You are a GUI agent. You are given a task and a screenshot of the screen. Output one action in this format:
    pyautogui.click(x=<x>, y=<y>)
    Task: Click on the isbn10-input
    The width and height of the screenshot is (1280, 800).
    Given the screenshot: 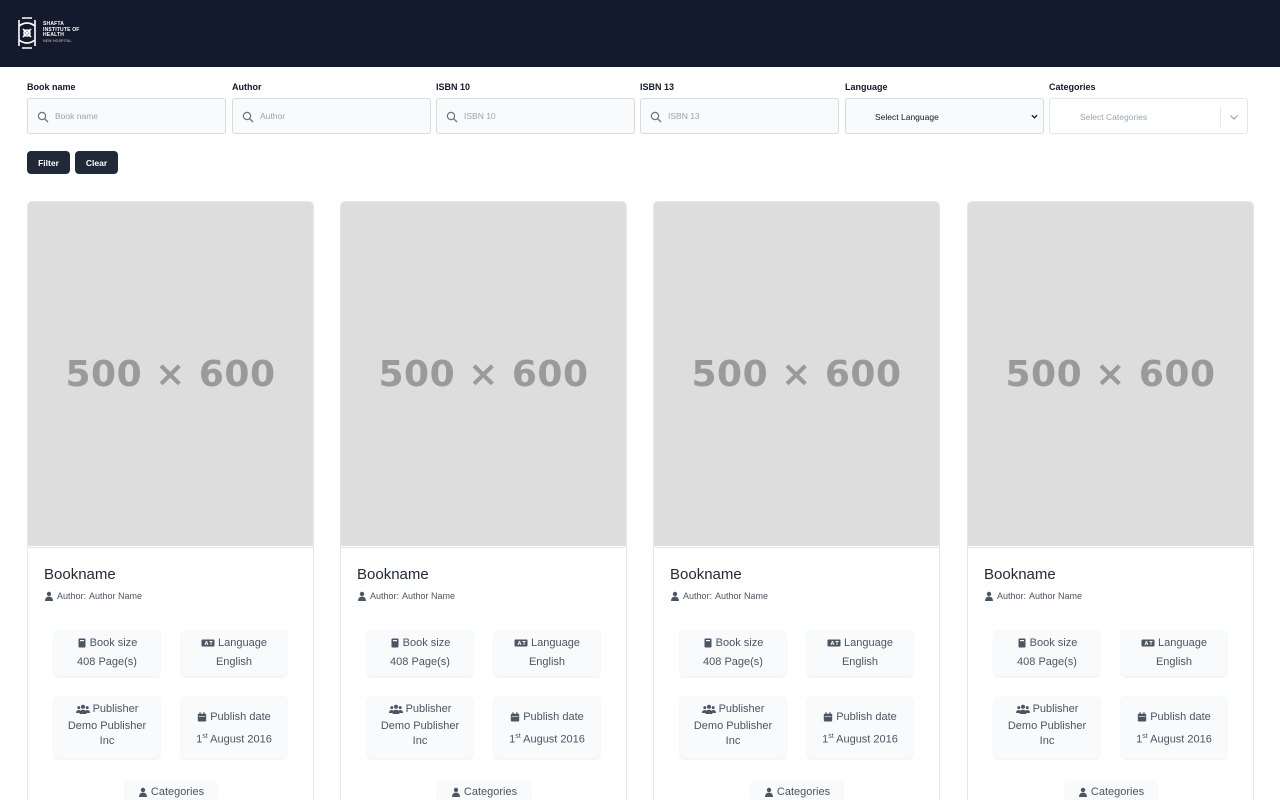 What is the action you would take?
    pyautogui.click(x=546, y=116)
    